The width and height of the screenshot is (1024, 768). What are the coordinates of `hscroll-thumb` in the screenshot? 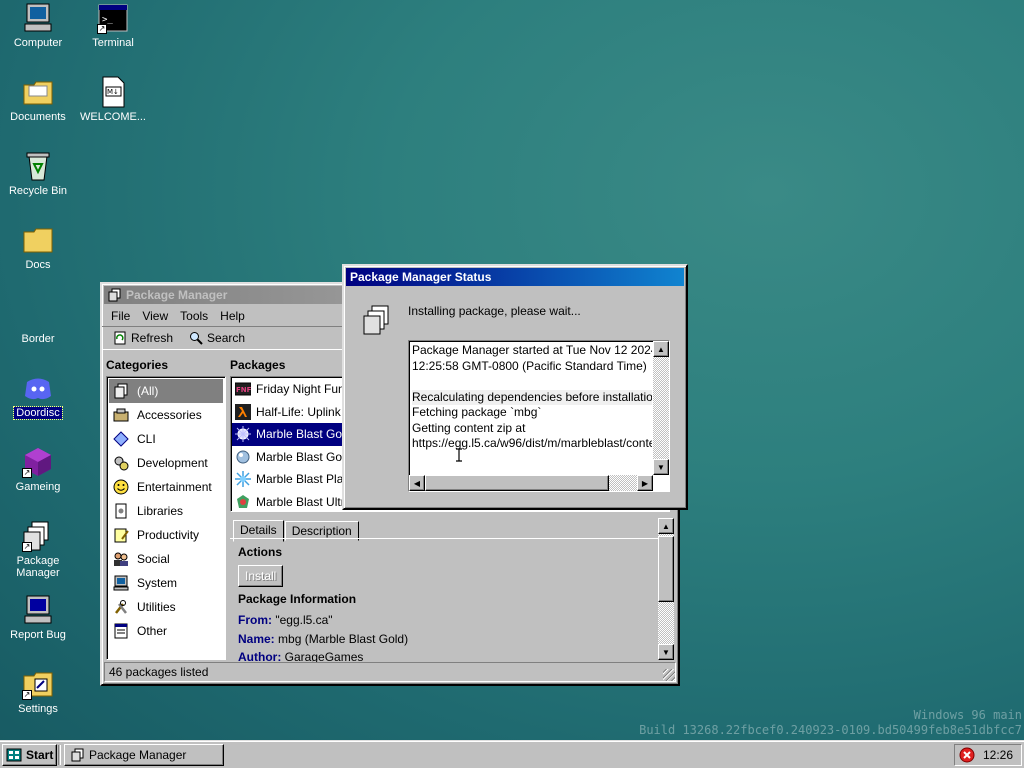 It's located at (517, 483).